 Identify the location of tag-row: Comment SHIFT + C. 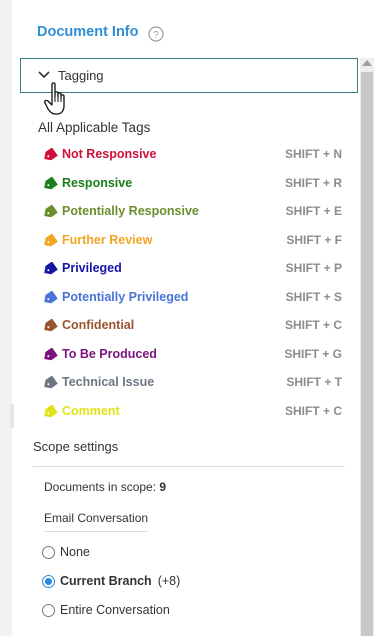
(193, 413).